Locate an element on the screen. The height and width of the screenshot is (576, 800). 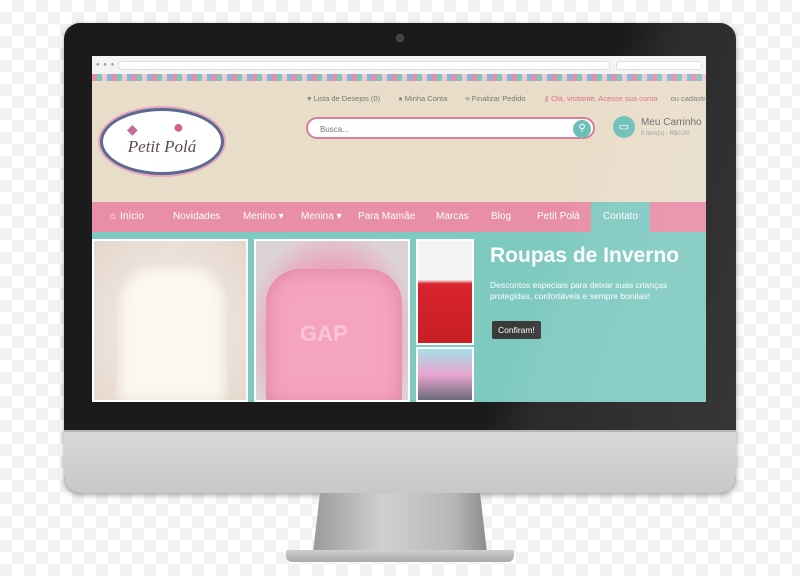
address-bar is located at coordinates (364, 65).